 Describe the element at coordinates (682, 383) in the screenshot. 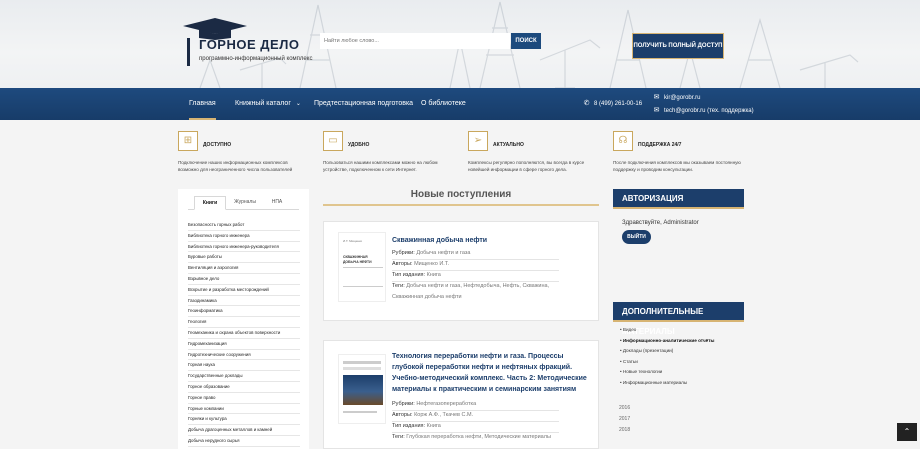

I see `extra-item-info-materials: • Информационные материалы` at that location.